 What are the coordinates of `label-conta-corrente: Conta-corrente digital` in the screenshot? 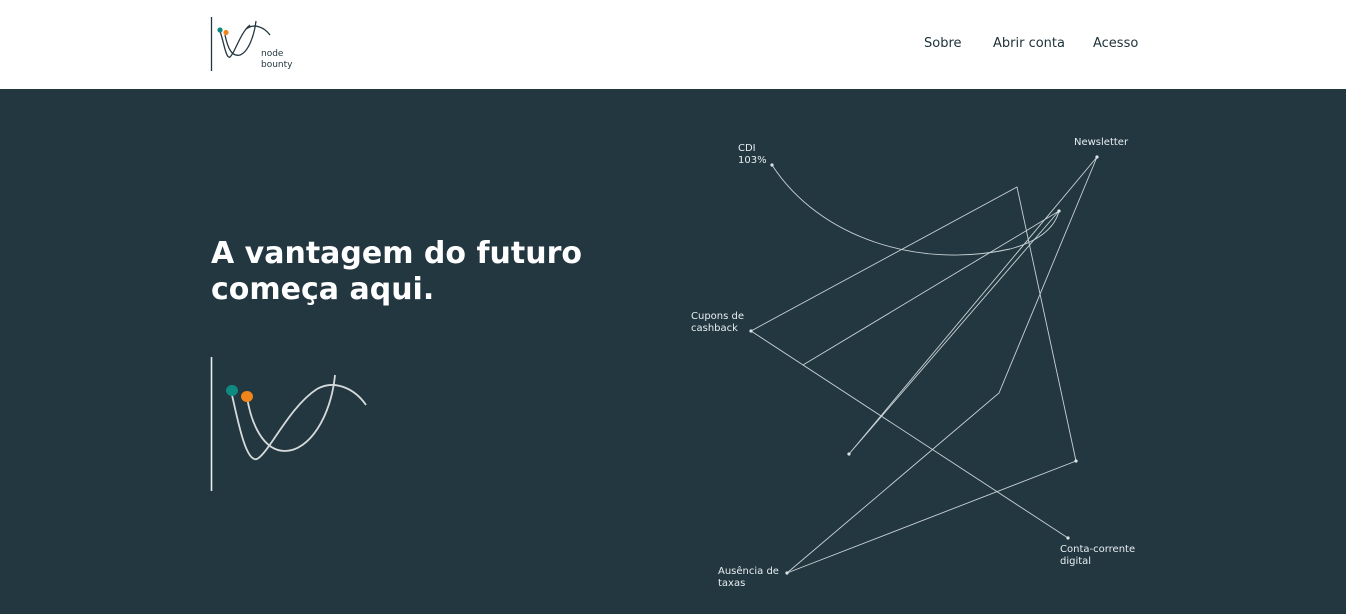 It's located at (1097, 556).